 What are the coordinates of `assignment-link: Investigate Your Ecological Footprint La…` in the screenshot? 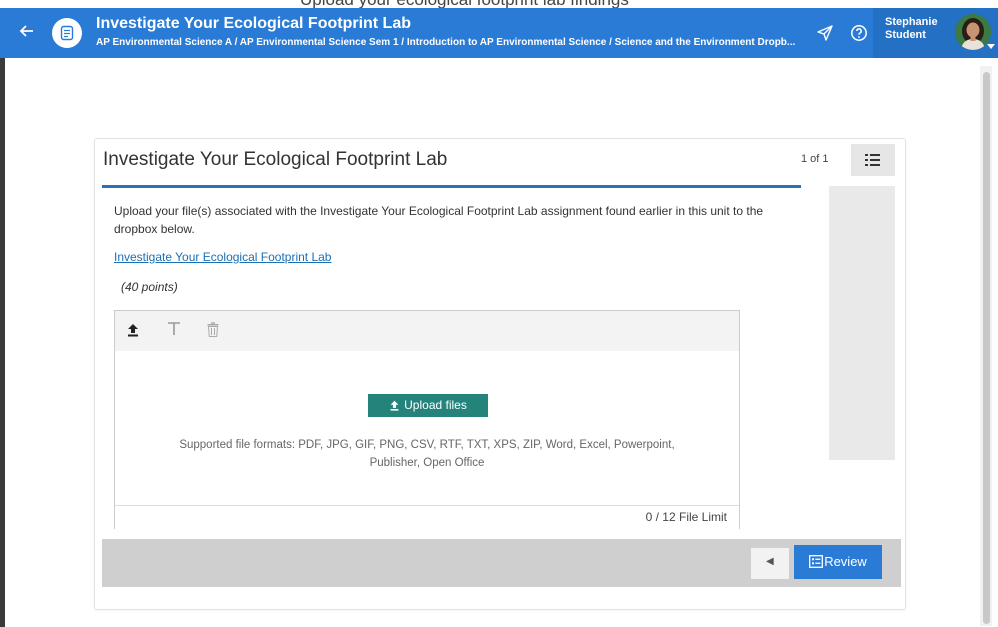 It's located at (222, 257).